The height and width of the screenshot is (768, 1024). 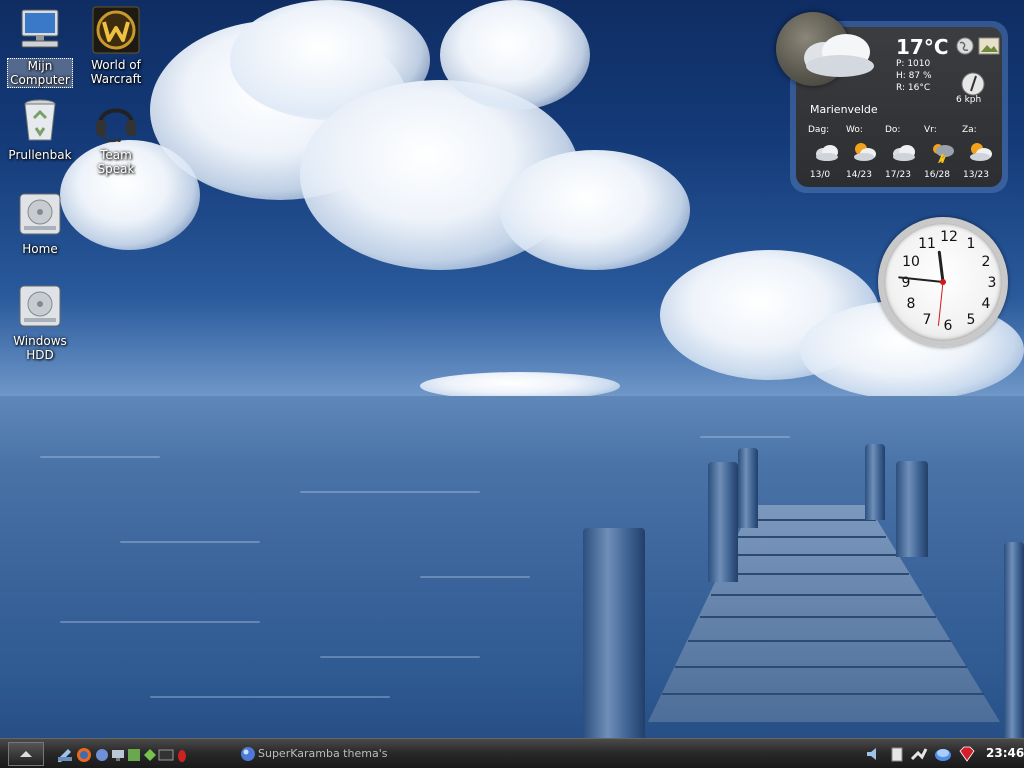 I want to click on desktop-icon-label: World of Warcraft, so click(x=116, y=72).